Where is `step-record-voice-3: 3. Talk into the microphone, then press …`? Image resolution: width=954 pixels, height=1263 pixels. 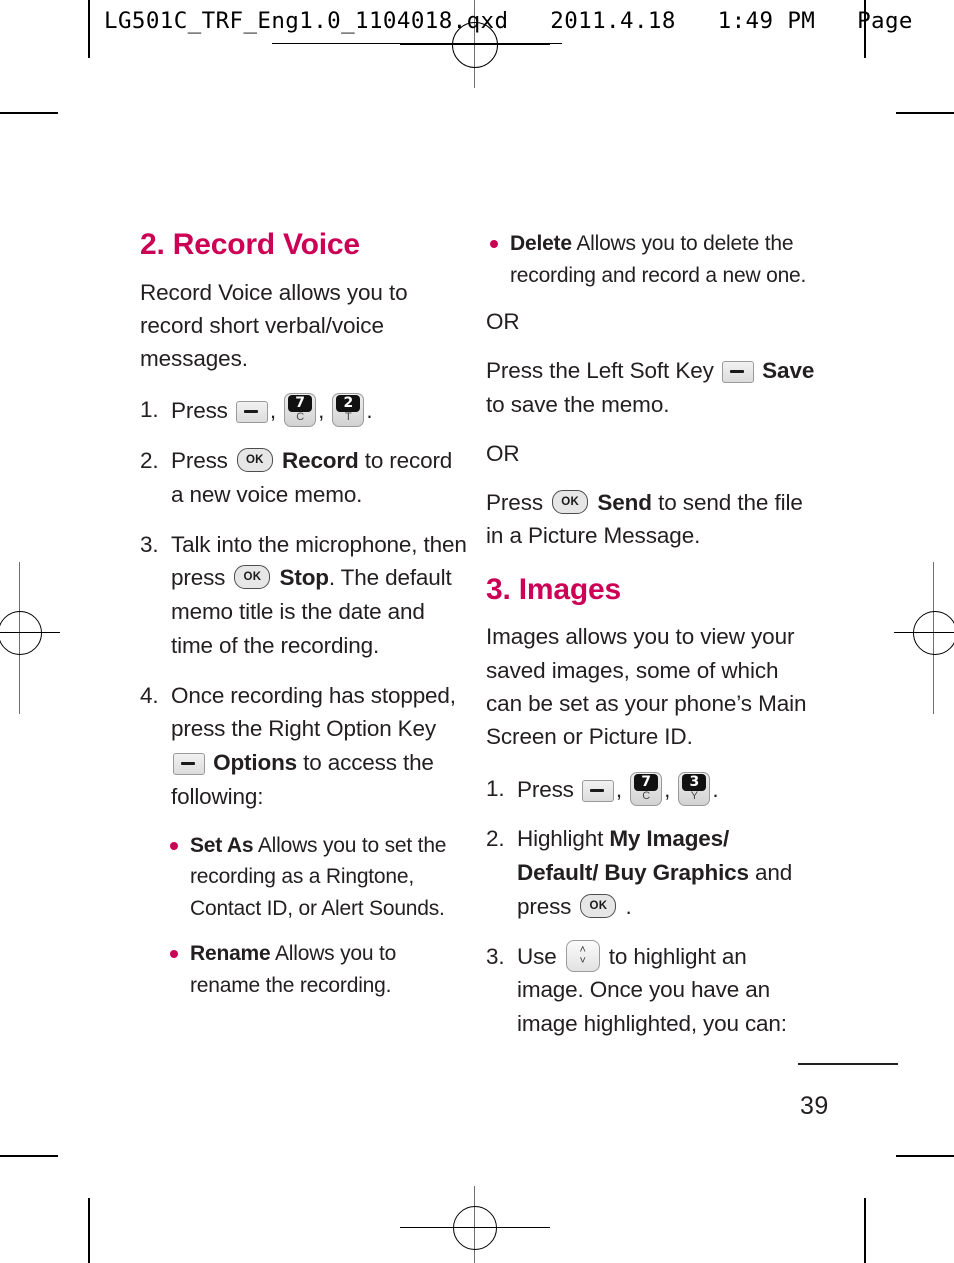
step-record-voice-3: 3. Talk into the microphone, then press … is located at coordinates (305, 595).